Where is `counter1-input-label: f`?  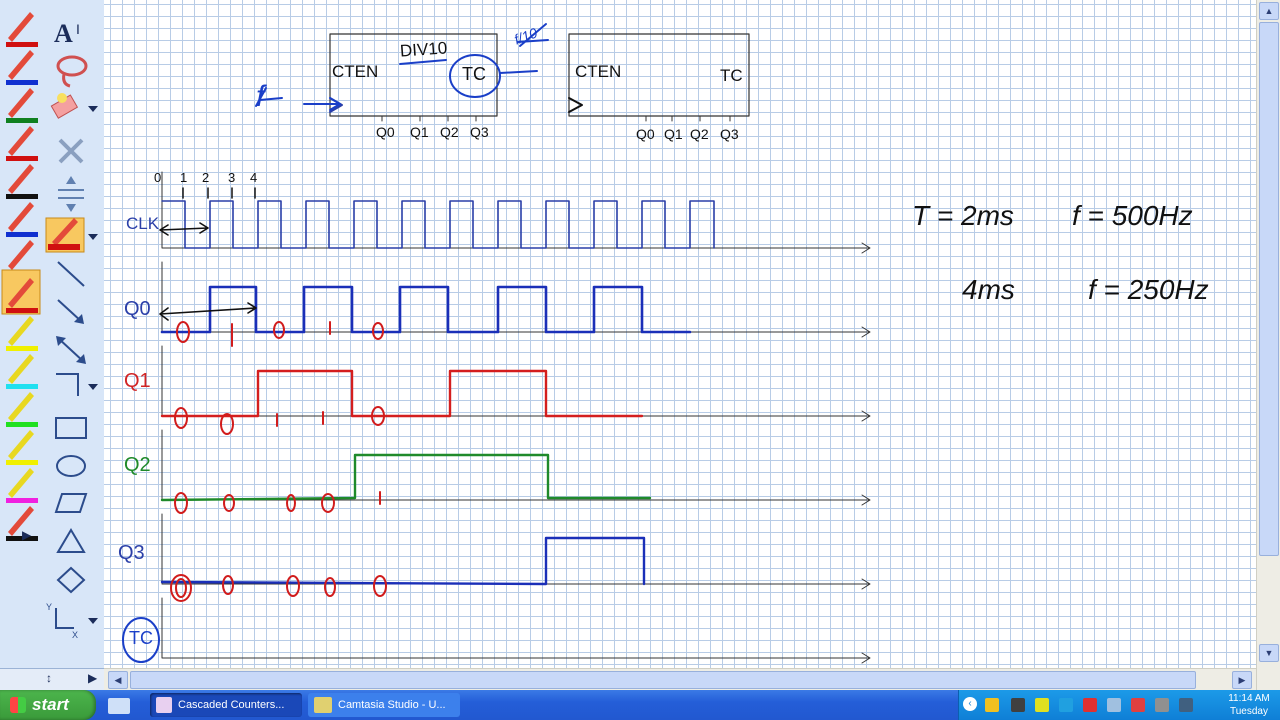 counter1-input-label: f is located at coordinates (260, 96).